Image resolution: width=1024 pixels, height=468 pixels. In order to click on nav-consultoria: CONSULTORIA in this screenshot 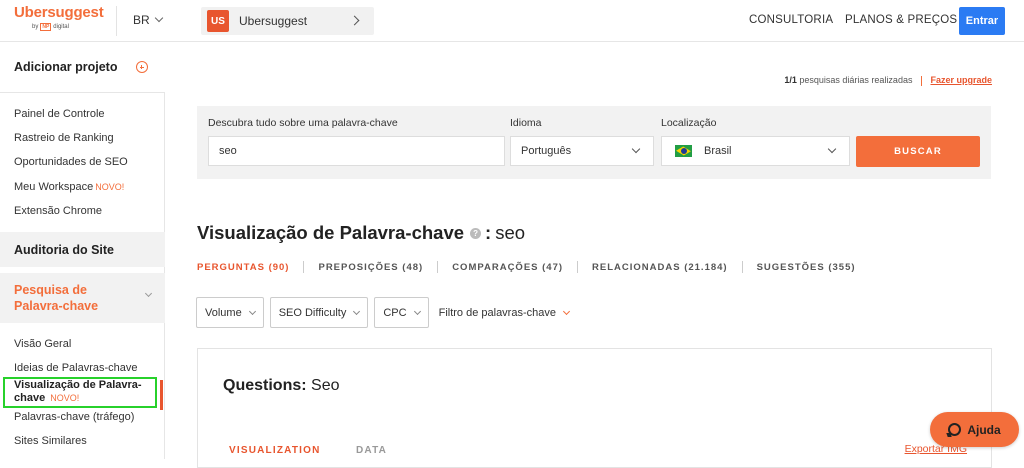, I will do `click(791, 20)`.